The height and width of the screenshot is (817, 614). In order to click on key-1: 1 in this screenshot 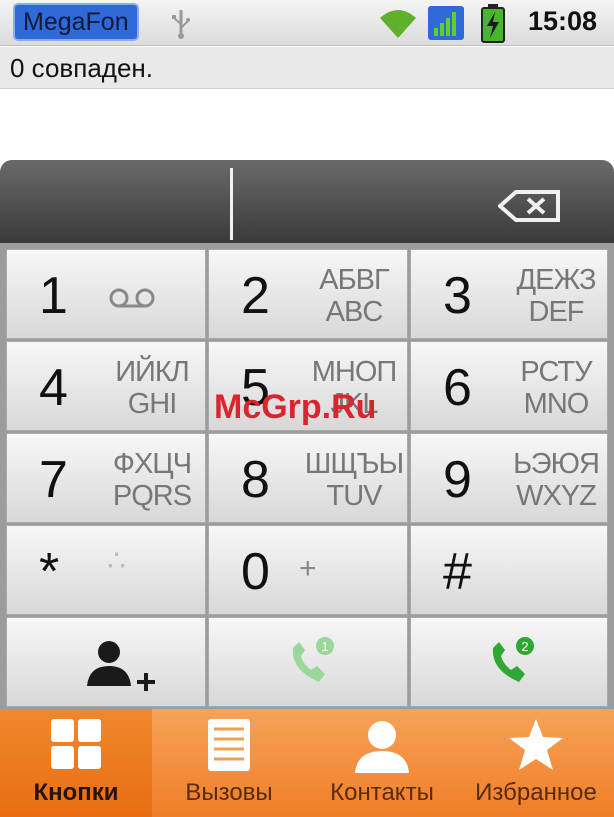, I will do `click(106, 294)`.